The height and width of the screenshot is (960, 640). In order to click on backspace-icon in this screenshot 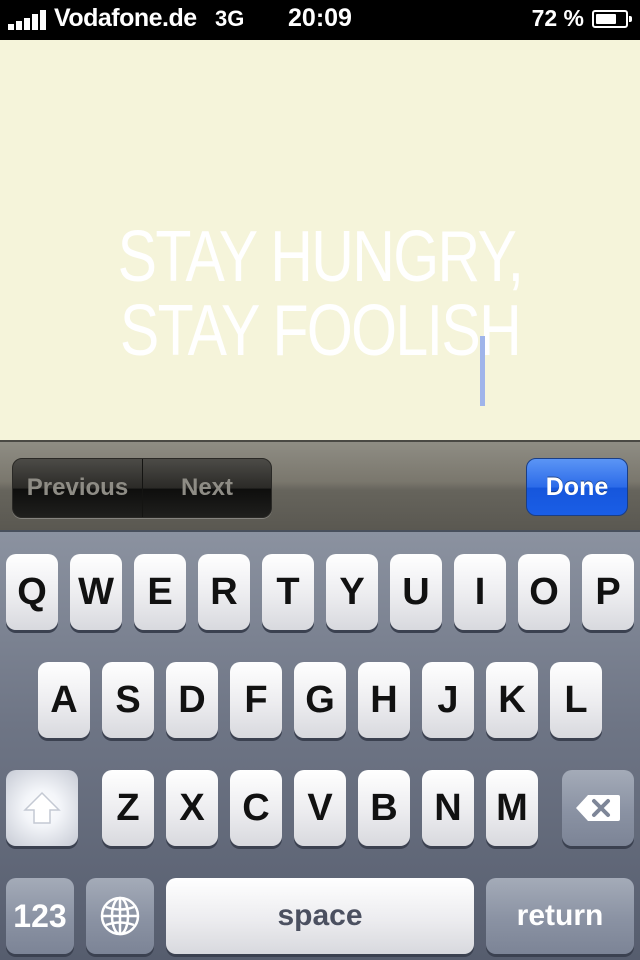, I will do `click(598, 808)`.